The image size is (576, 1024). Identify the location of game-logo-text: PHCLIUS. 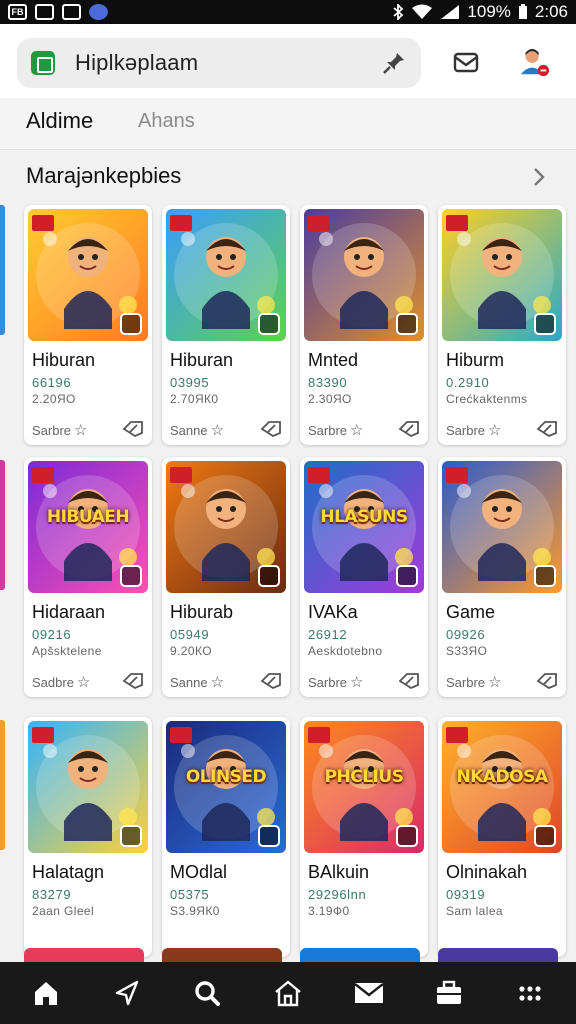
(364, 777).